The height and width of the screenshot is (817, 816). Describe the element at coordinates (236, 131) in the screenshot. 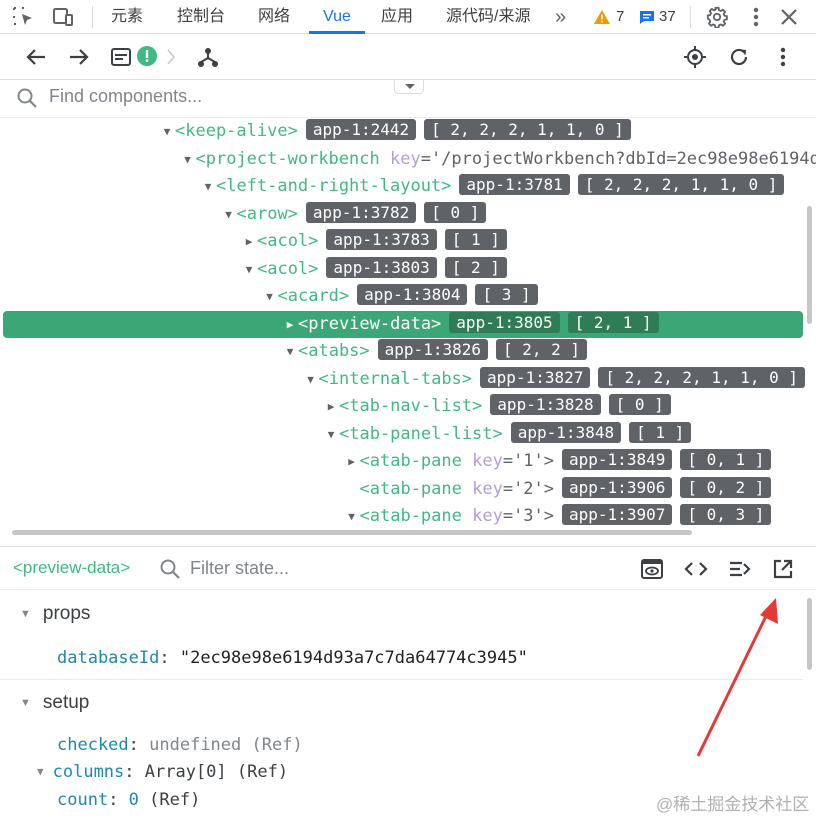

I see `component-tag: <keep-alive>` at that location.